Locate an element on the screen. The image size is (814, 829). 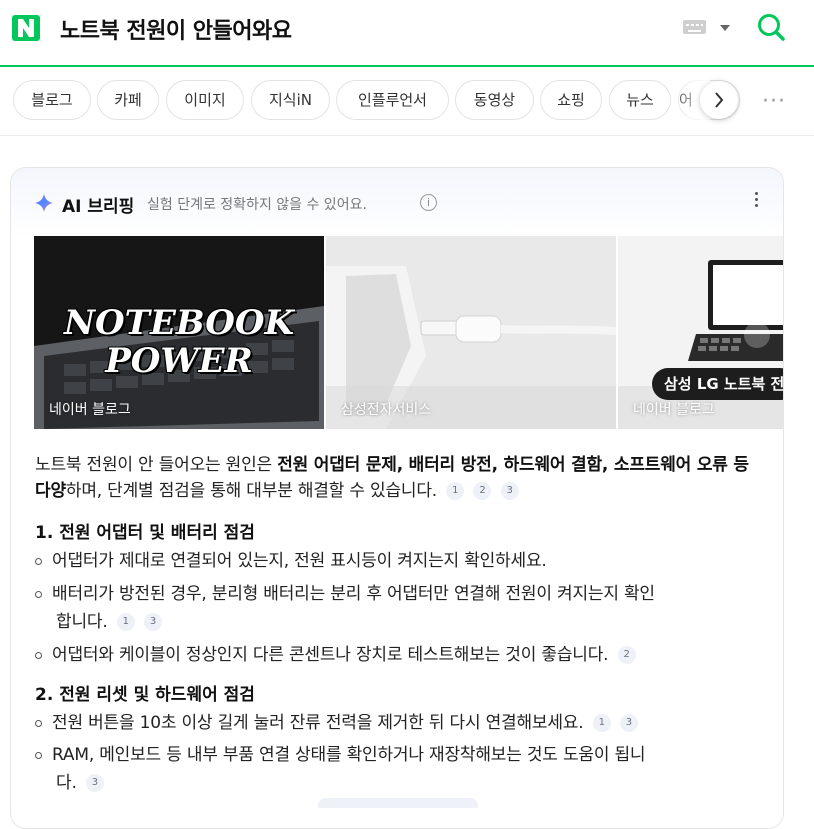
image-overlay-title: NOTEBOOK POWER is located at coordinates (179, 342).